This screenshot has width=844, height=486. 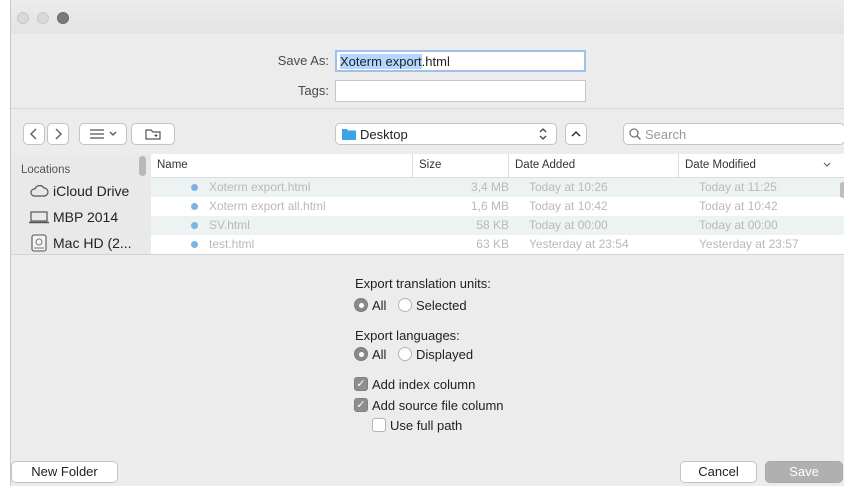 What do you see at coordinates (460, 61) in the screenshot?
I see `save-as-input: Xoterm export.html` at bounding box center [460, 61].